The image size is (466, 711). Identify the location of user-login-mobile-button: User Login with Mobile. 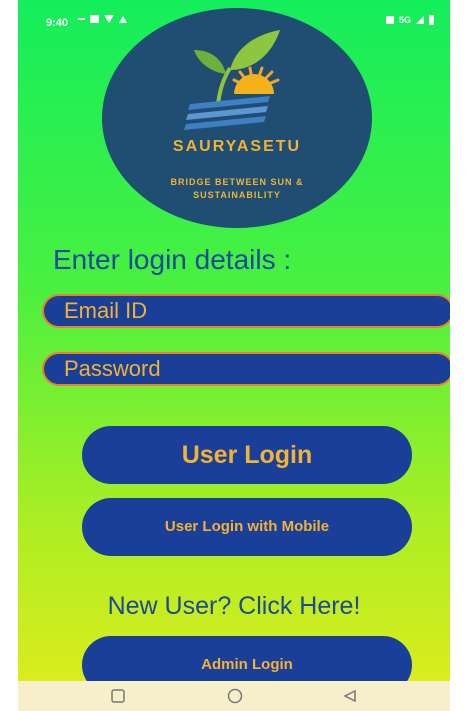
(247, 527).